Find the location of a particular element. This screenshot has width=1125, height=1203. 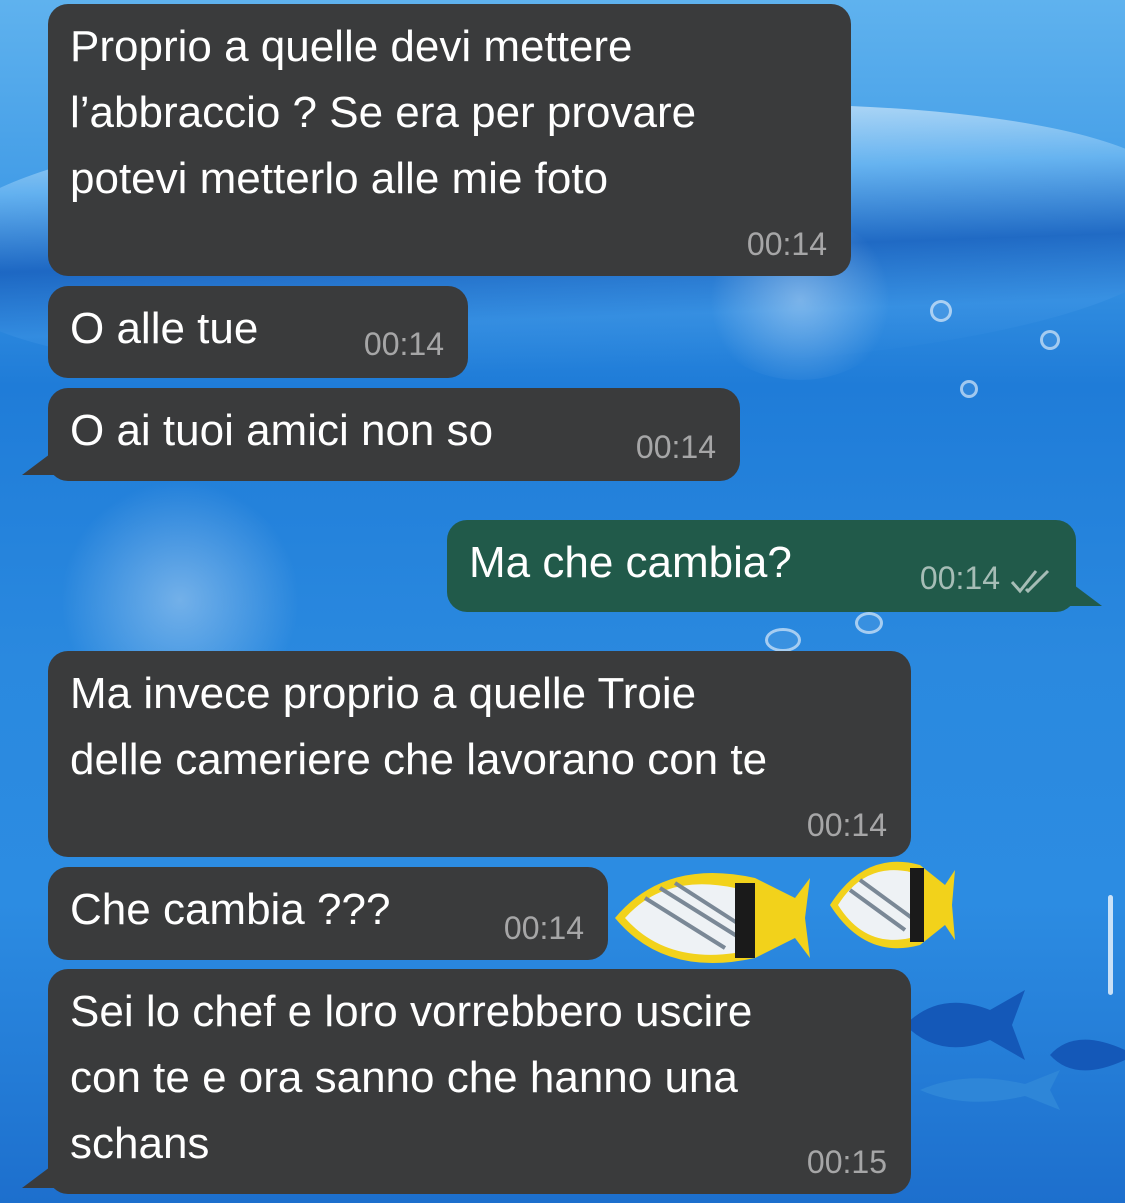

message-text: Ma che cambia? is located at coordinates (630, 562).